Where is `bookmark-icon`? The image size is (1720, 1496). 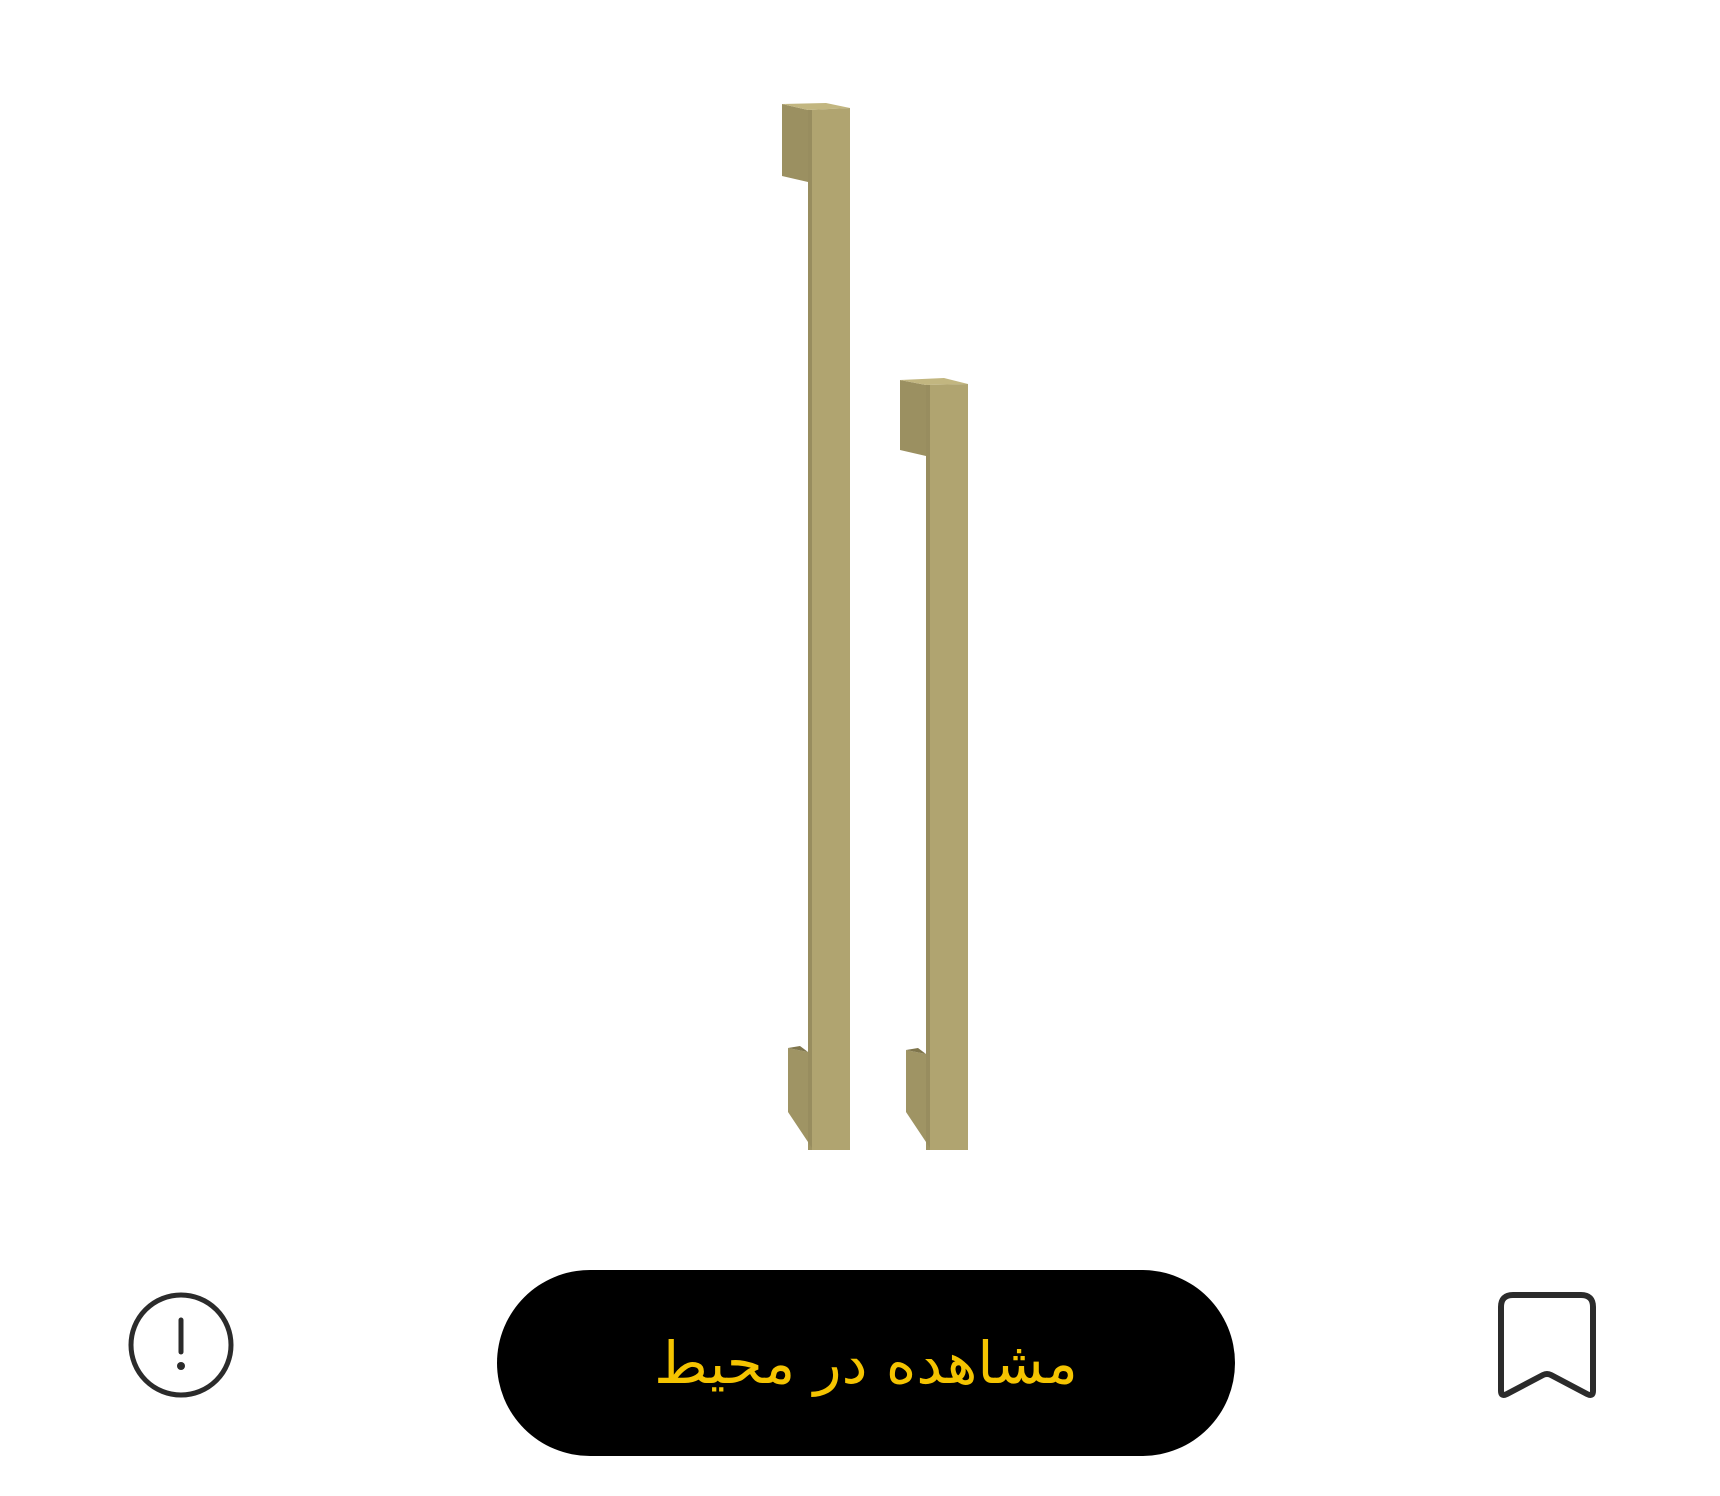 bookmark-icon is located at coordinates (1547, 1345).